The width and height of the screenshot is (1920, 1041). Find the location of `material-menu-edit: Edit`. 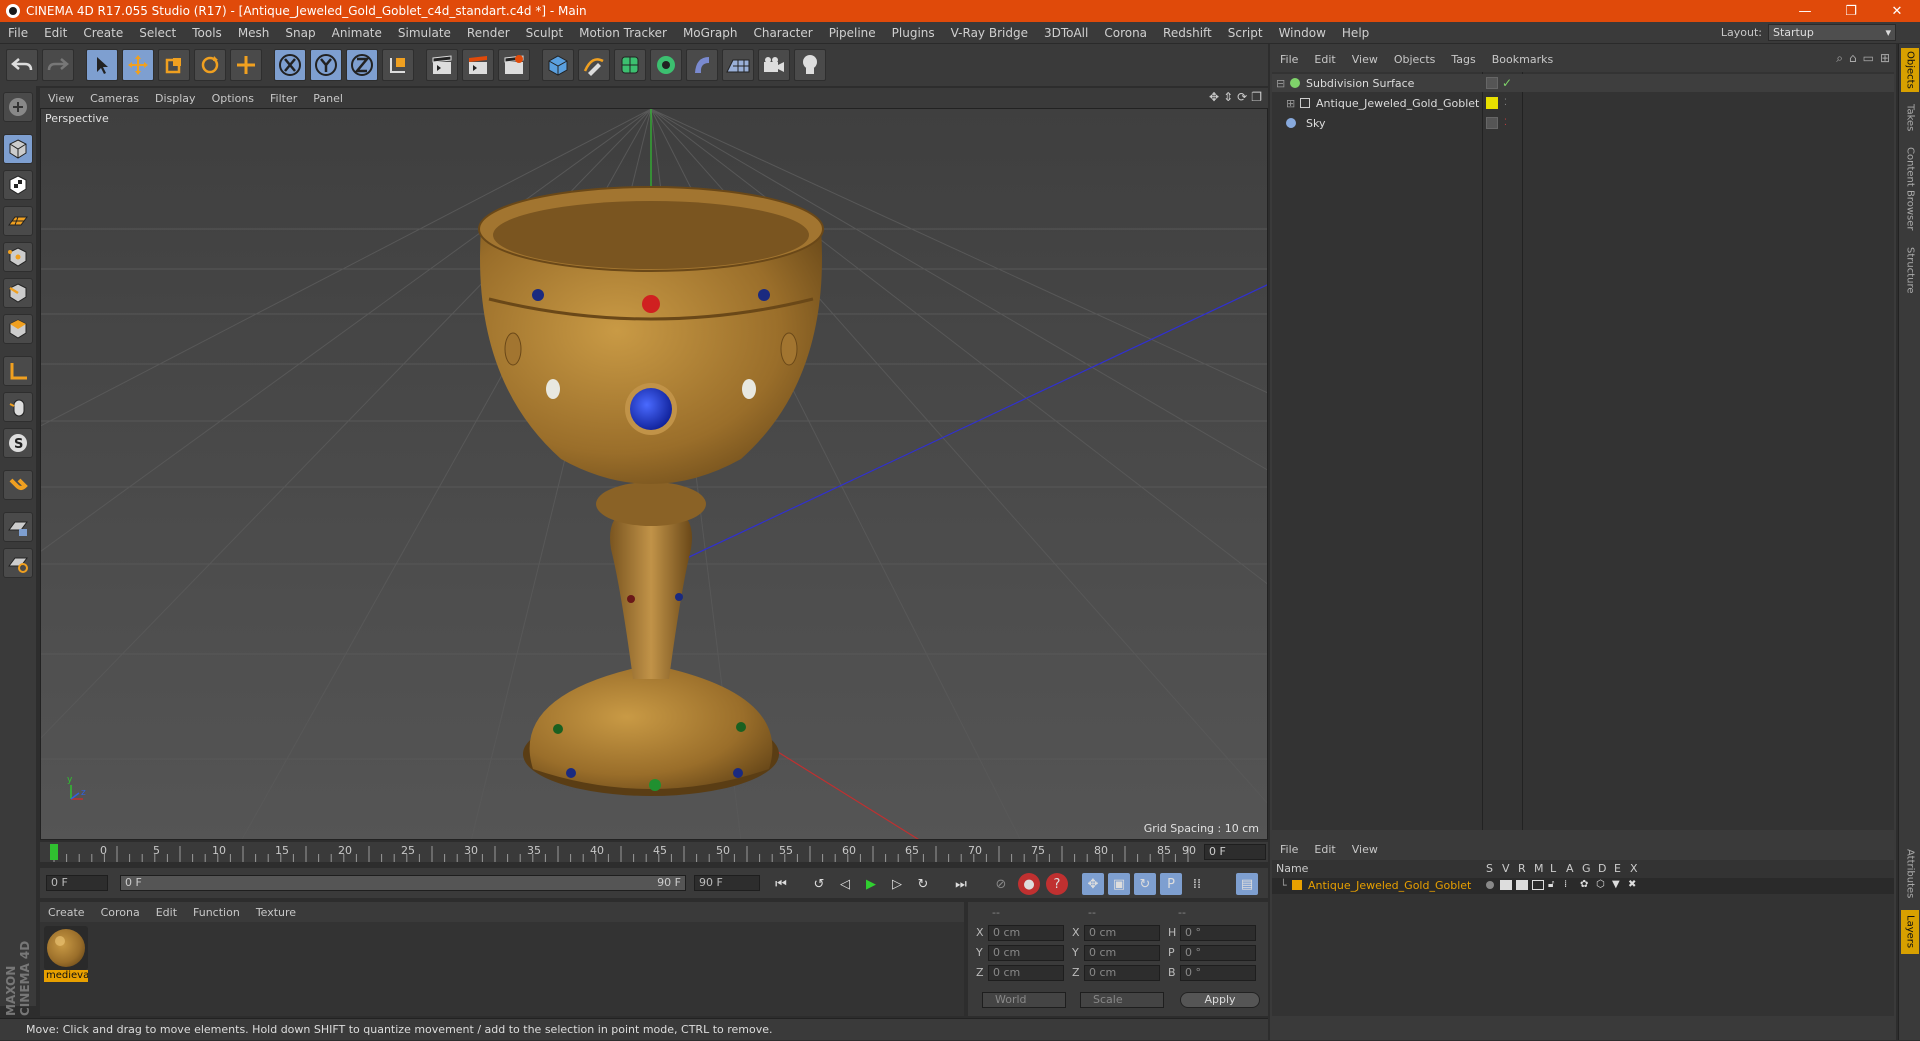

material-menu-edit: Edit is located at coordinates (166, 912).